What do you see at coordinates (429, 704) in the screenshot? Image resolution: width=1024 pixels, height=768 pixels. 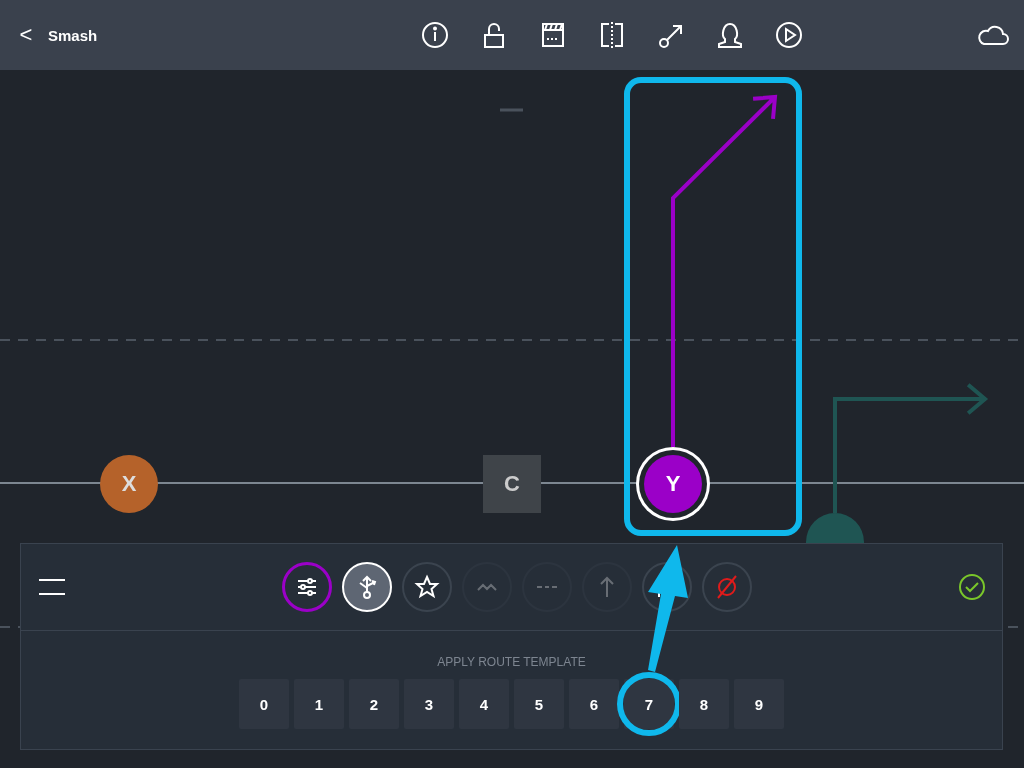 I see `template-button: 3` at bounding box center [429, 704].